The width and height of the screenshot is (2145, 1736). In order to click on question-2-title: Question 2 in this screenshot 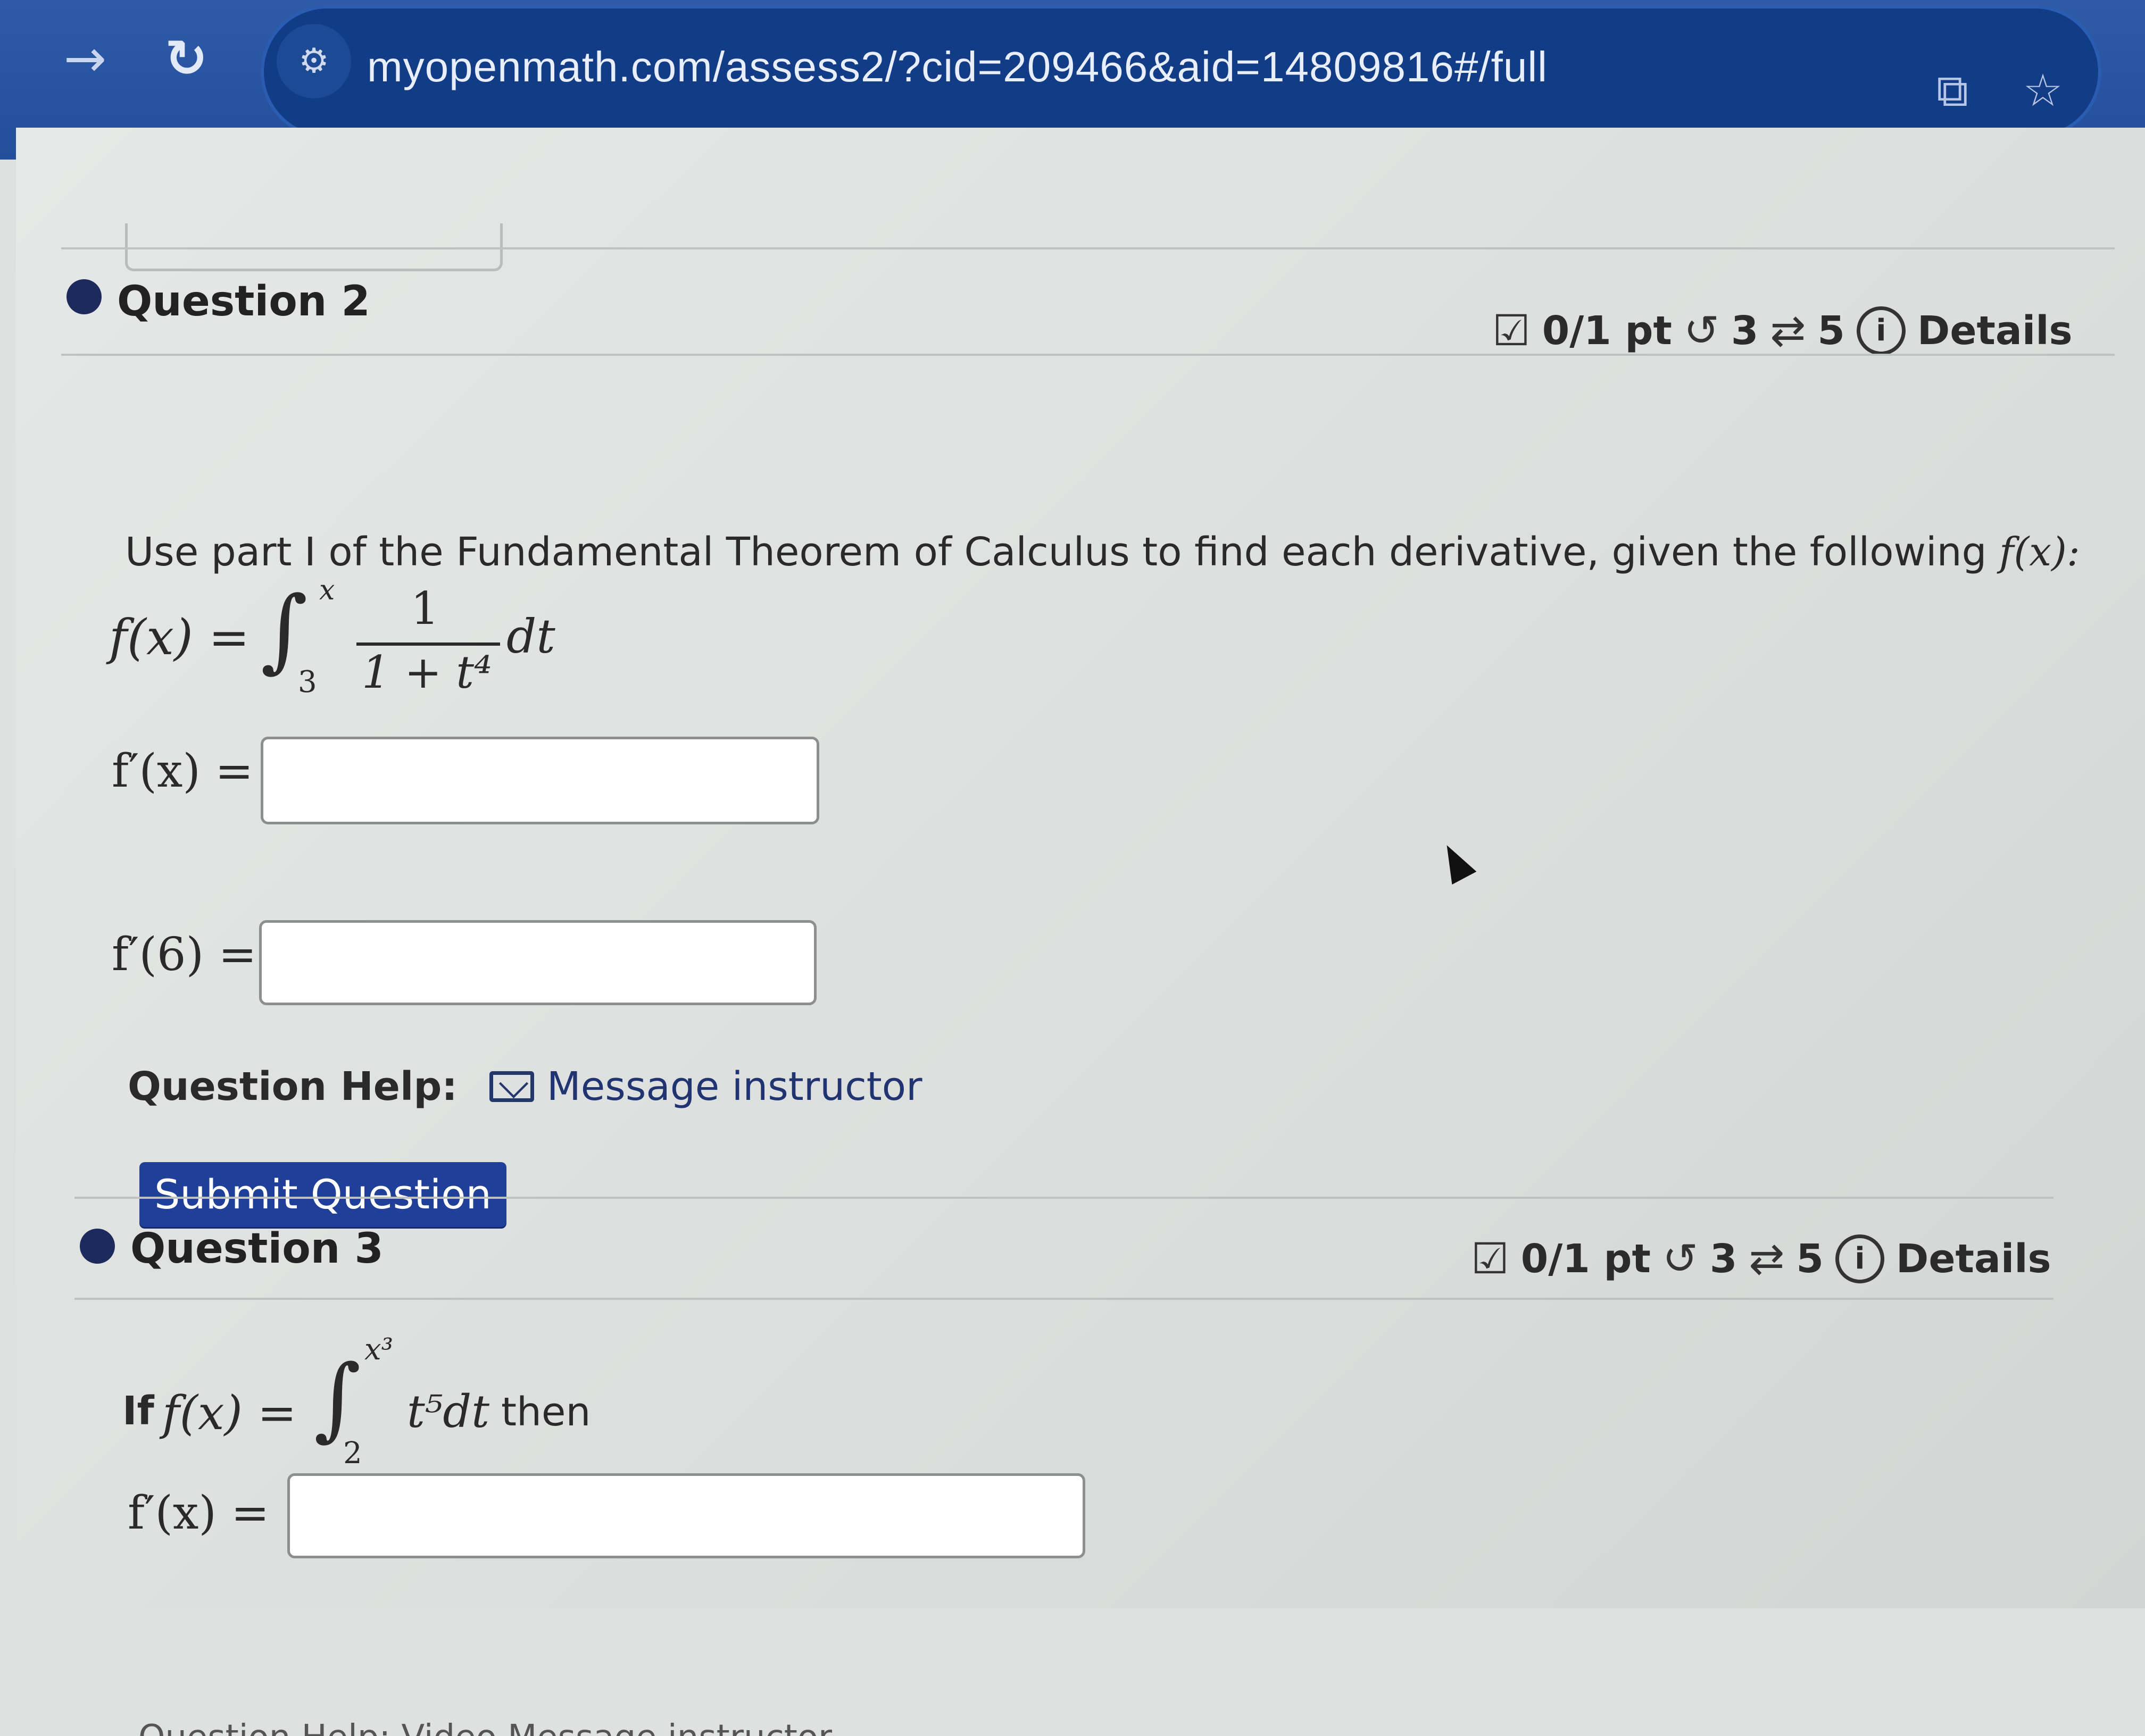, I will do `click(243, 302)`.